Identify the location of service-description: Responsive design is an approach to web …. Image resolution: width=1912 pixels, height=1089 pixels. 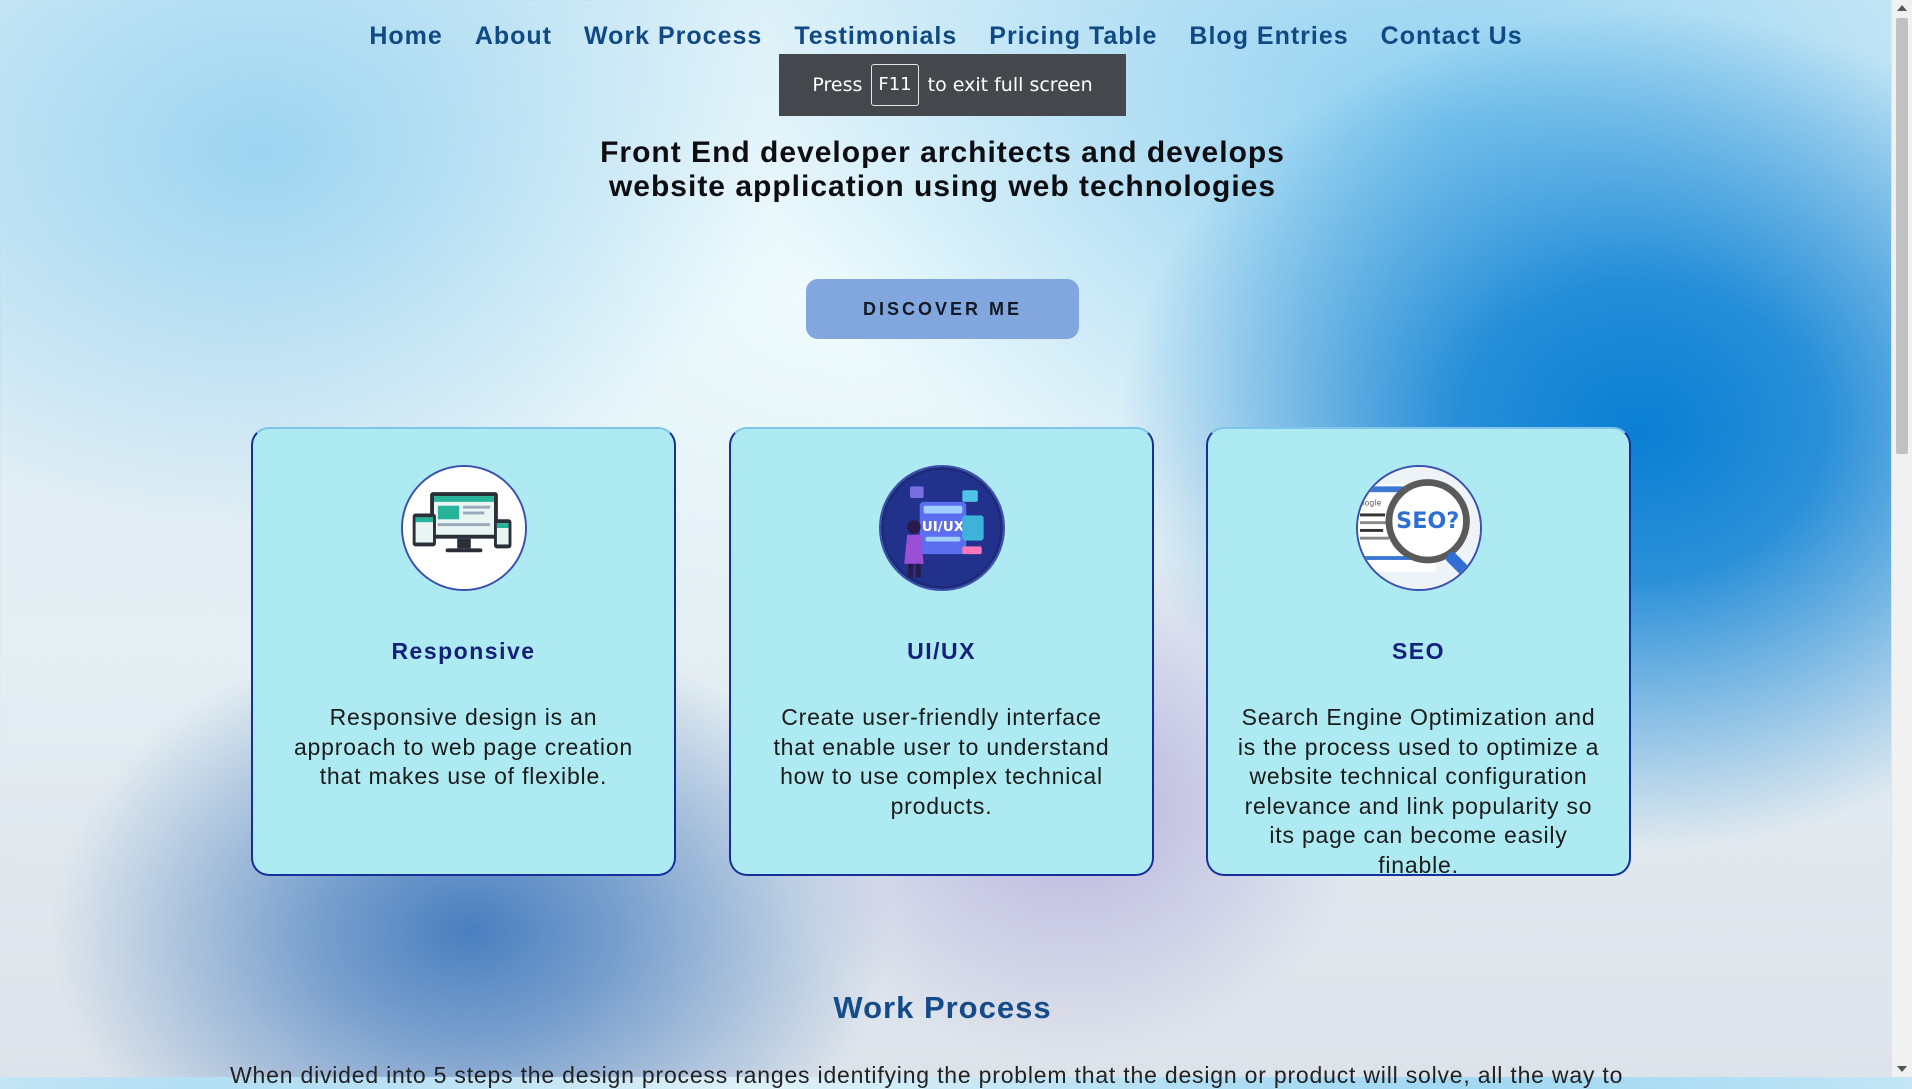
(463, 746).